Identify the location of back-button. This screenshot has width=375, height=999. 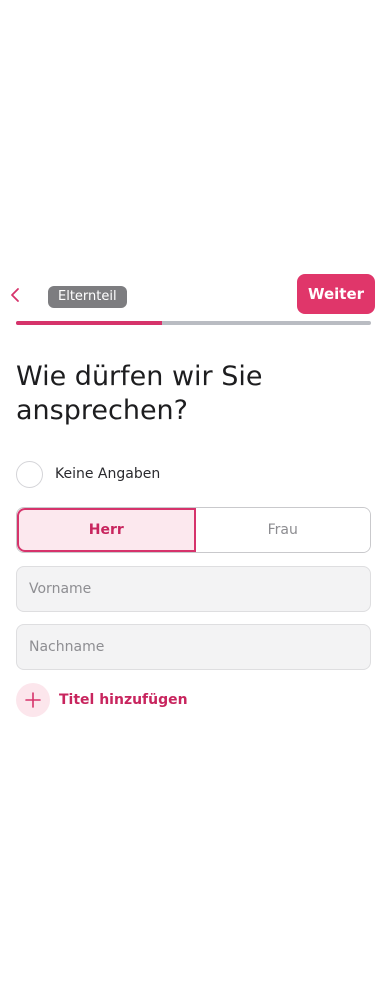
(15, 295).